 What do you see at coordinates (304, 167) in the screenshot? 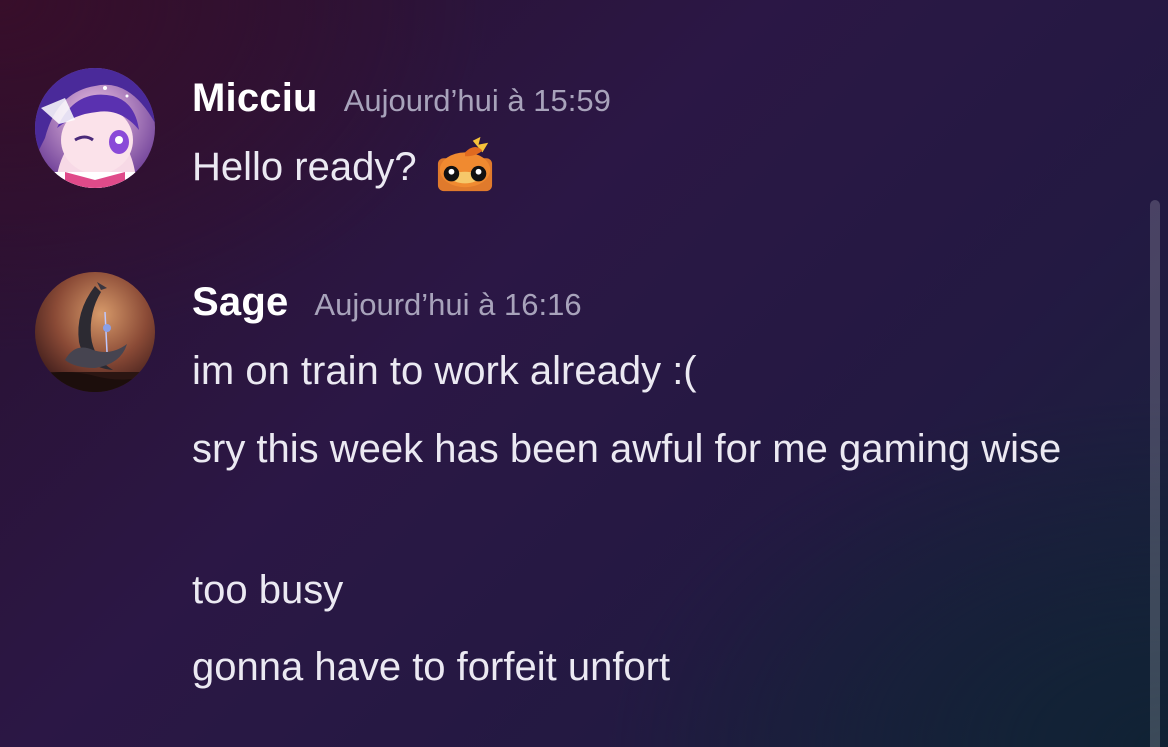
I see `message-line: Hello ready?` at bounding box center [304, 167].